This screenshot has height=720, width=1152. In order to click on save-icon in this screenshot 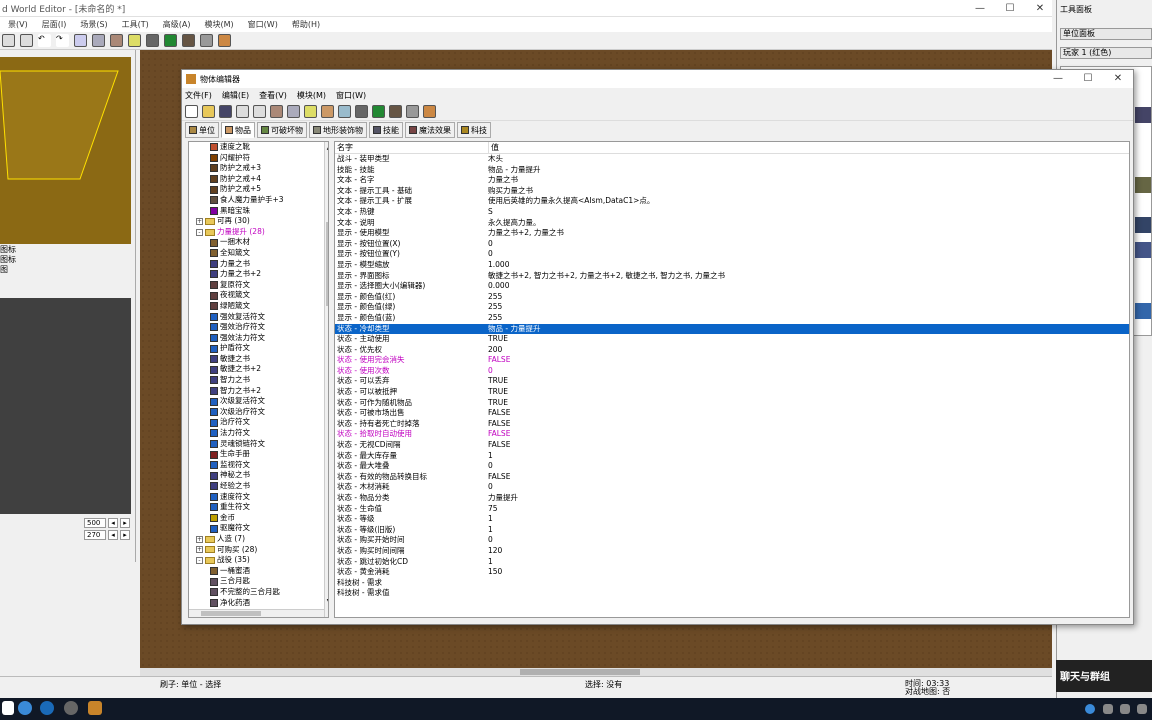, I will do `click(225, 111)`.